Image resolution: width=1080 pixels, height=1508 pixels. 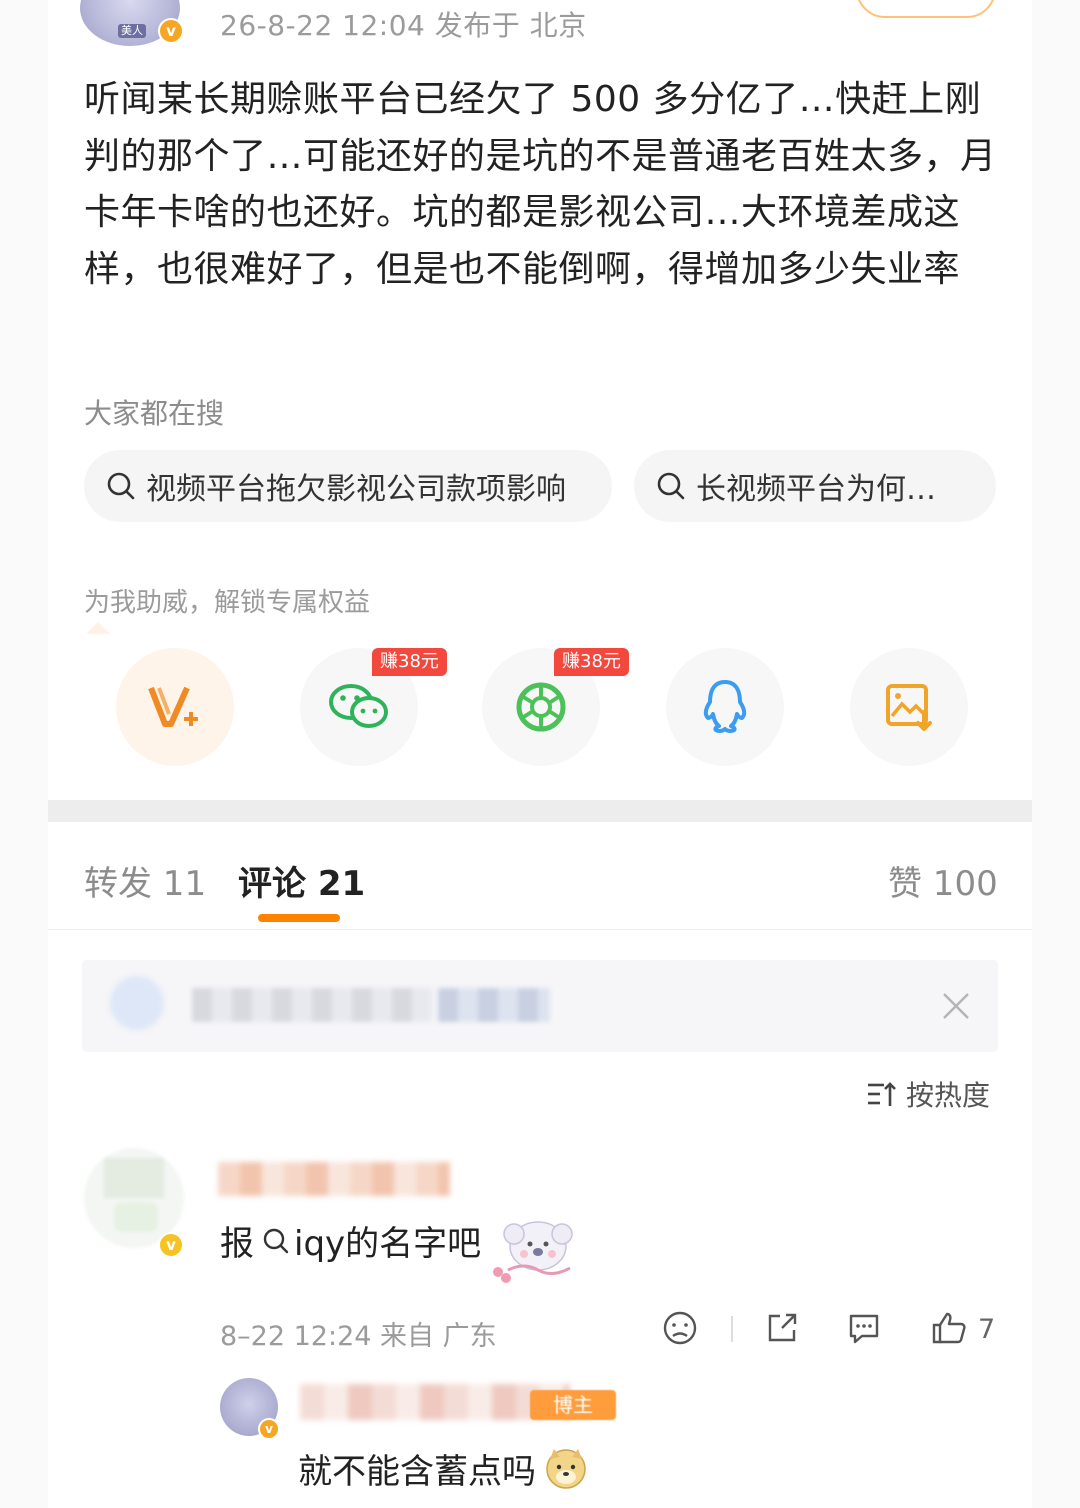 What do you see at coordinates (312, 1005) in the screenshot?
I see `notice-redacted-text` at bounding box center [312, 1005].